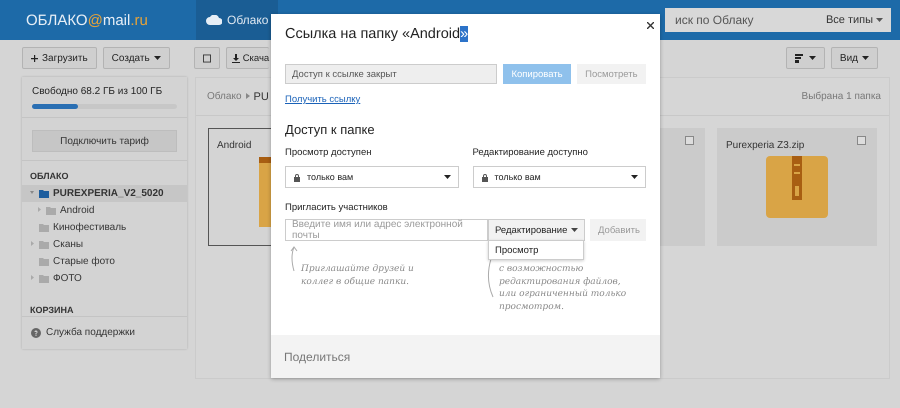 This screenshot has height=408, width=900. Describe the element at coordinates (34, 58) in the screenshot. I see `plus-icon` at that location.